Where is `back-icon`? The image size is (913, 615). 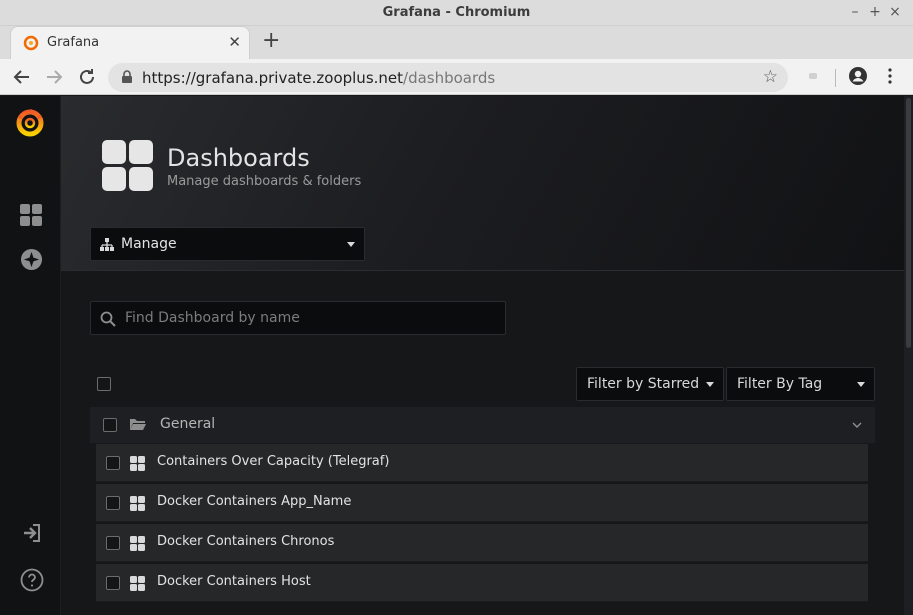
back-icon is located at coordinates (22, 77).